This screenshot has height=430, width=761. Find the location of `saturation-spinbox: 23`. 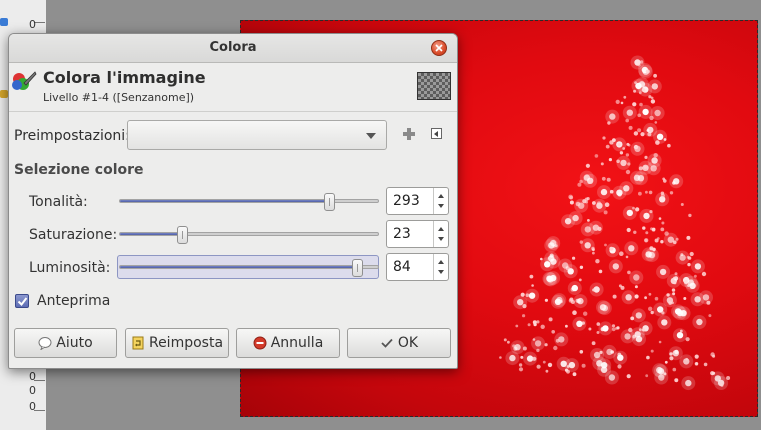

saturation-spinbox: 23 is located at coordinates (417, 234).